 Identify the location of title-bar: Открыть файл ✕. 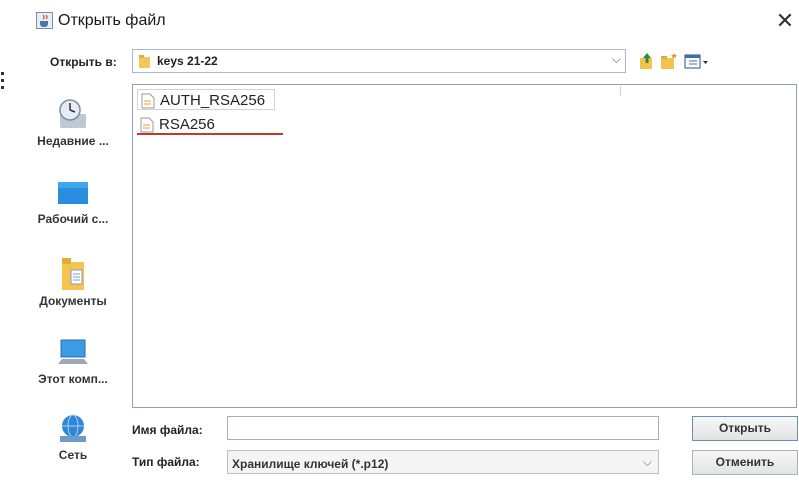
(399, 22).